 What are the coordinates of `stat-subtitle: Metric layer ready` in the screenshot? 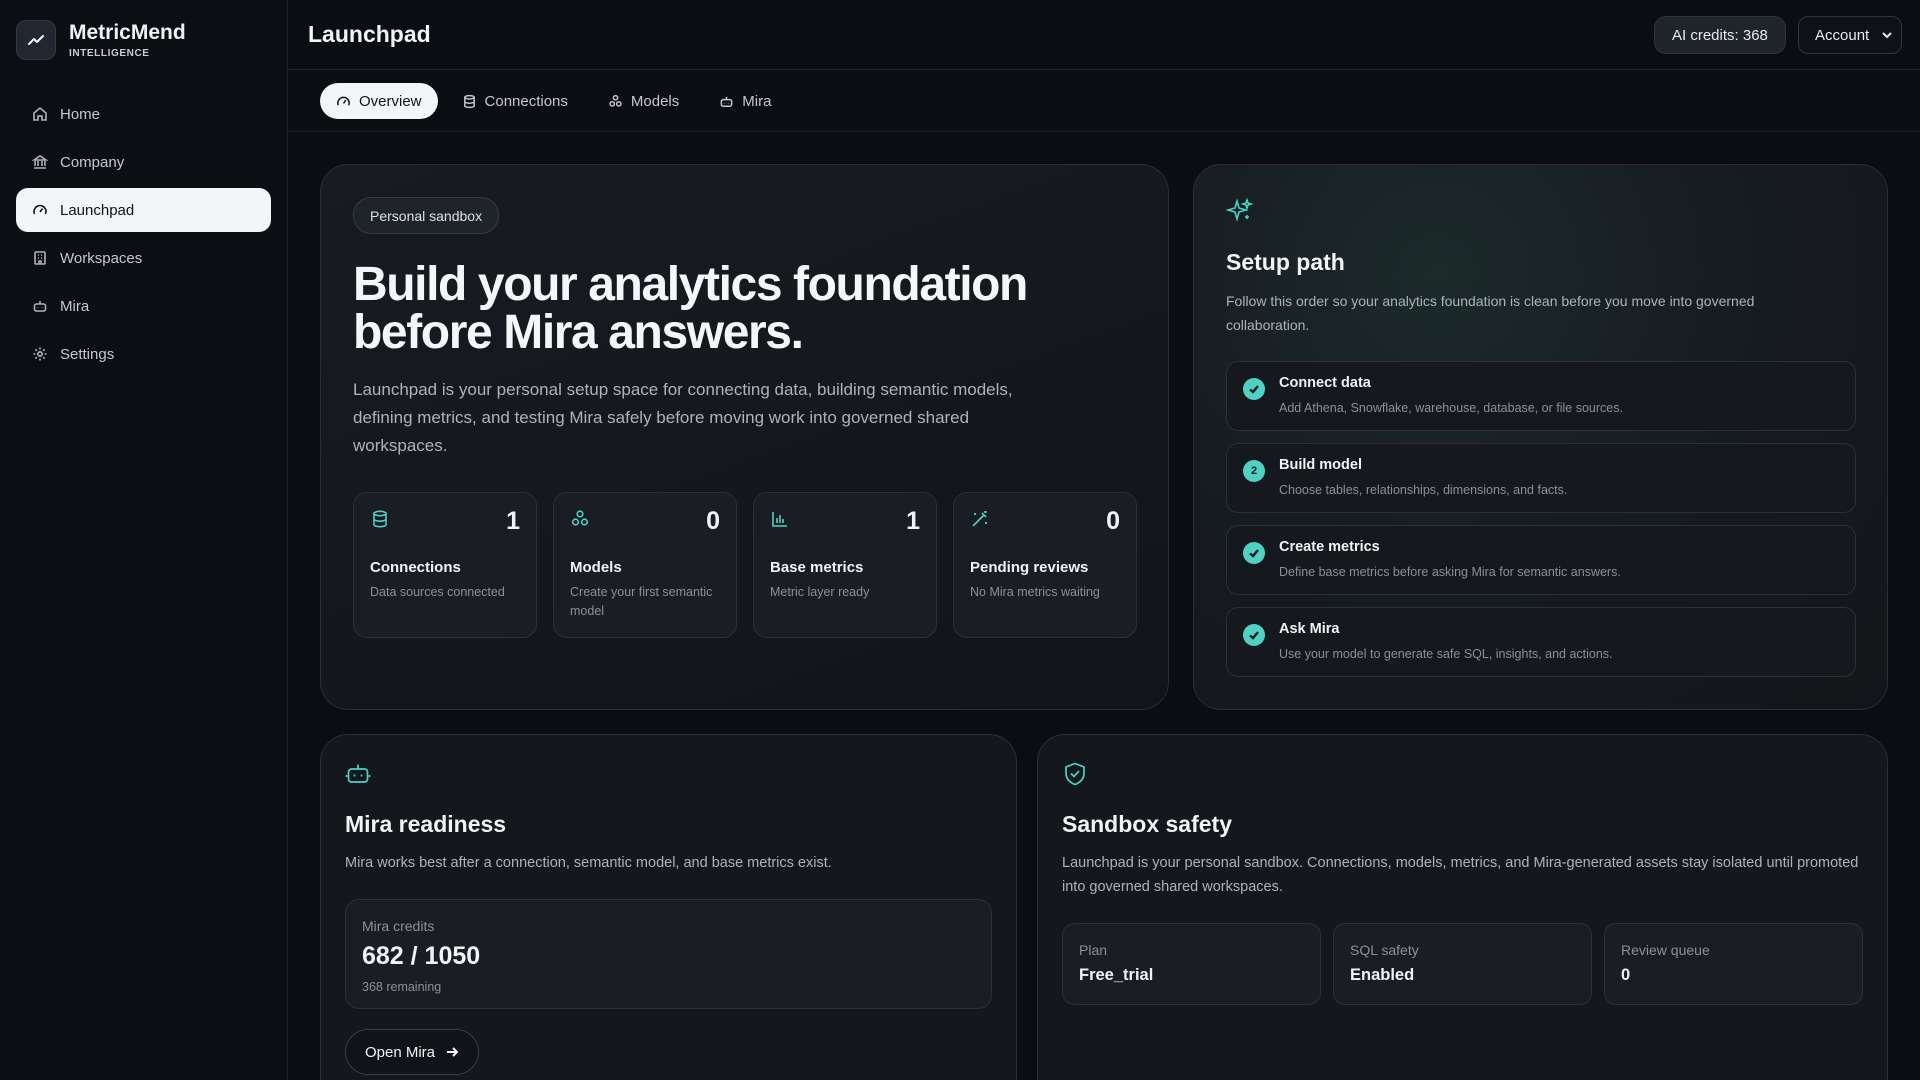 It's located at (820, 592).